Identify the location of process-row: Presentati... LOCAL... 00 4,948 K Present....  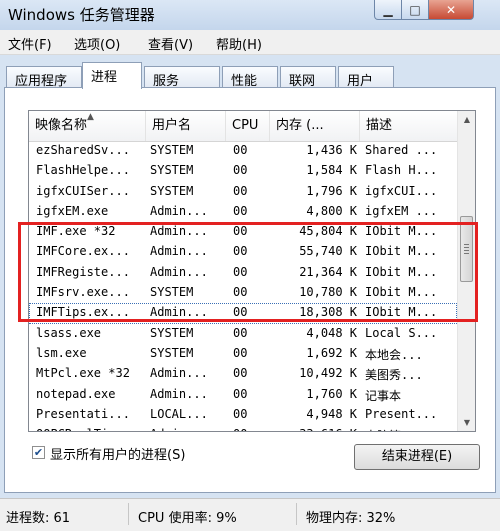
(243, 415).